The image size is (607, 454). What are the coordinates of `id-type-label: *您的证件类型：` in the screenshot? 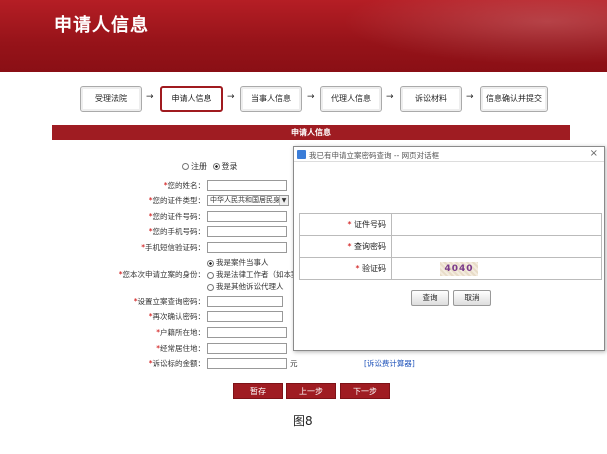 It's located at (177, 200).